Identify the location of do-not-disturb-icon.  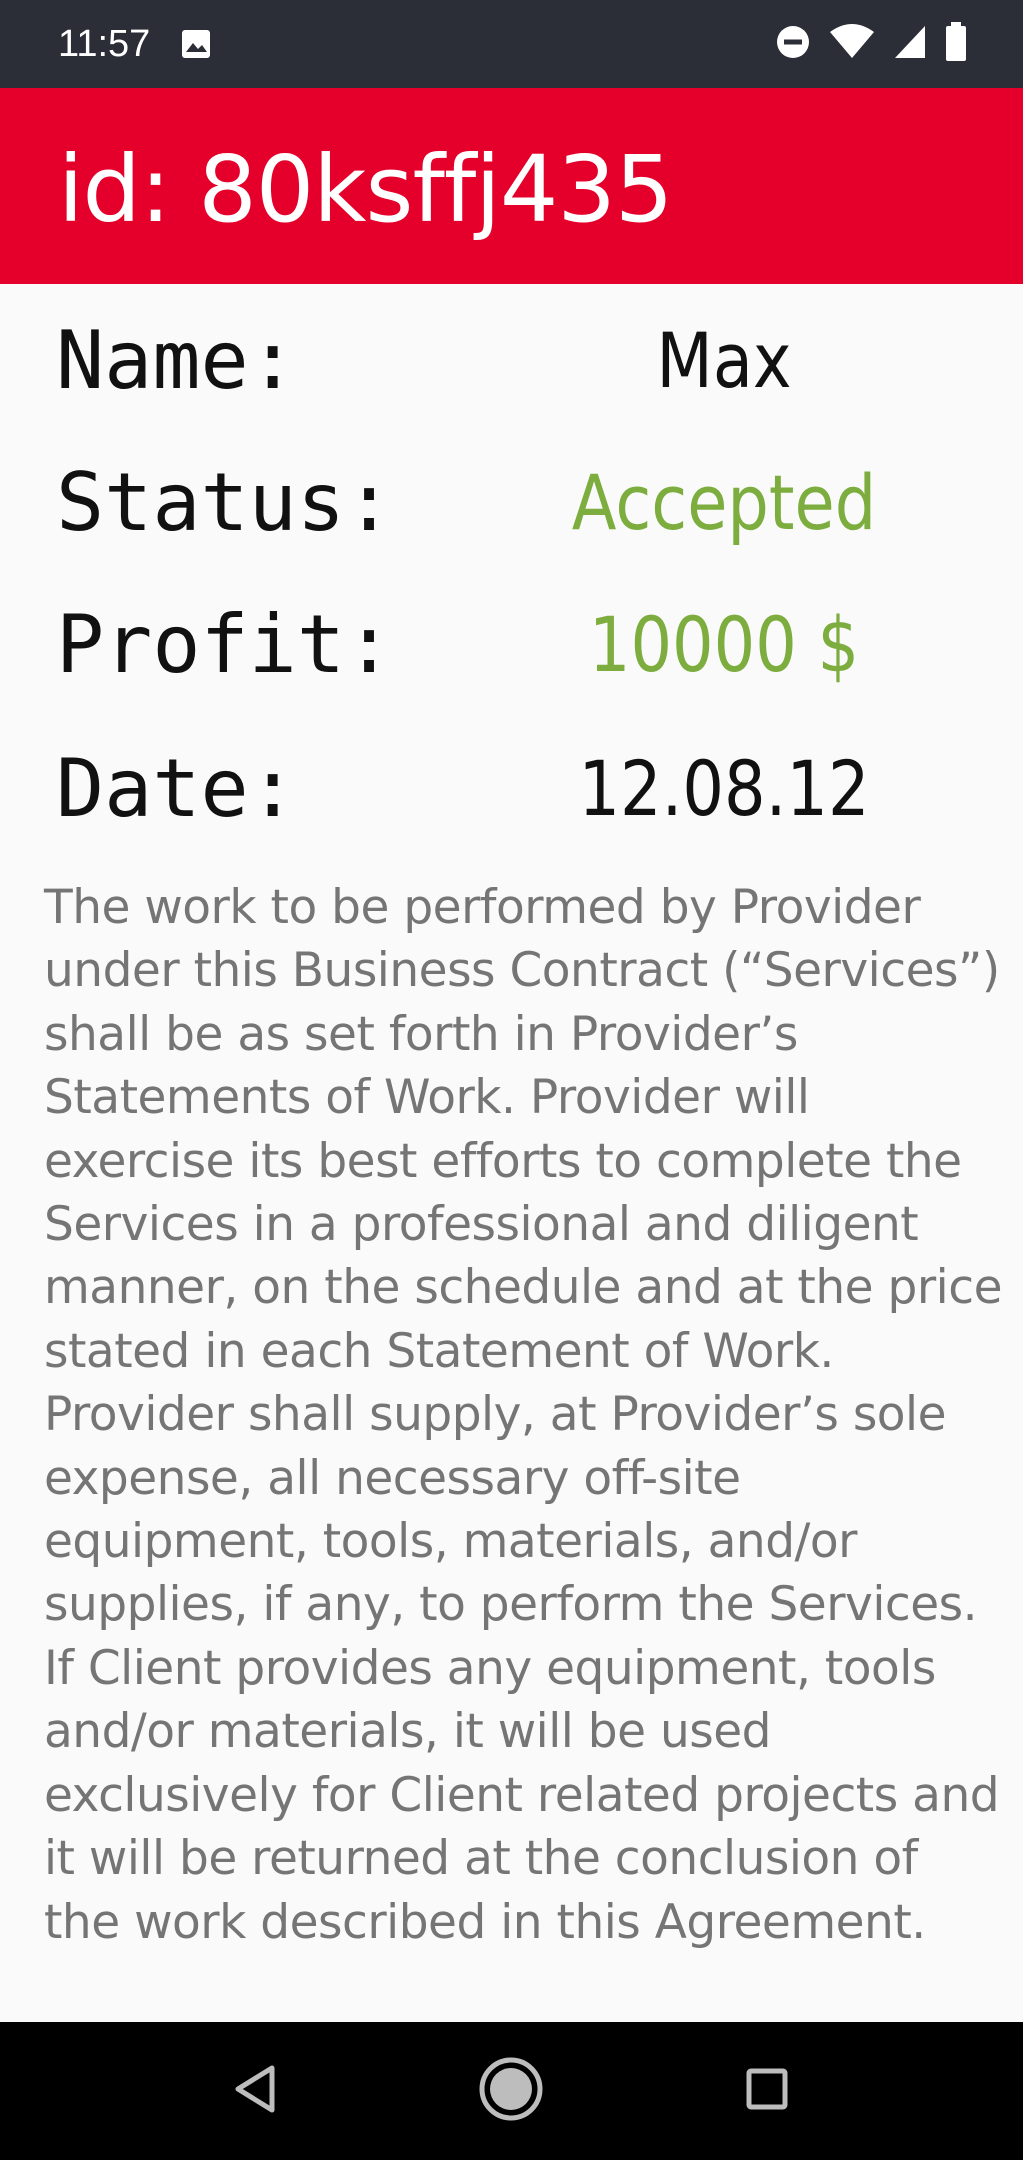
(793, 44).